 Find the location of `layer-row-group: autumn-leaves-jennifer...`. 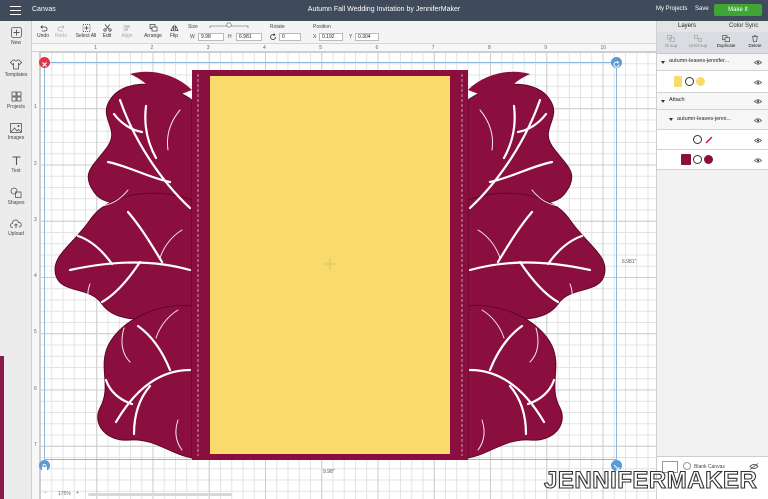

layer-row-group: autumn-leaves-jennifer... is located at coordinates (712, 62).